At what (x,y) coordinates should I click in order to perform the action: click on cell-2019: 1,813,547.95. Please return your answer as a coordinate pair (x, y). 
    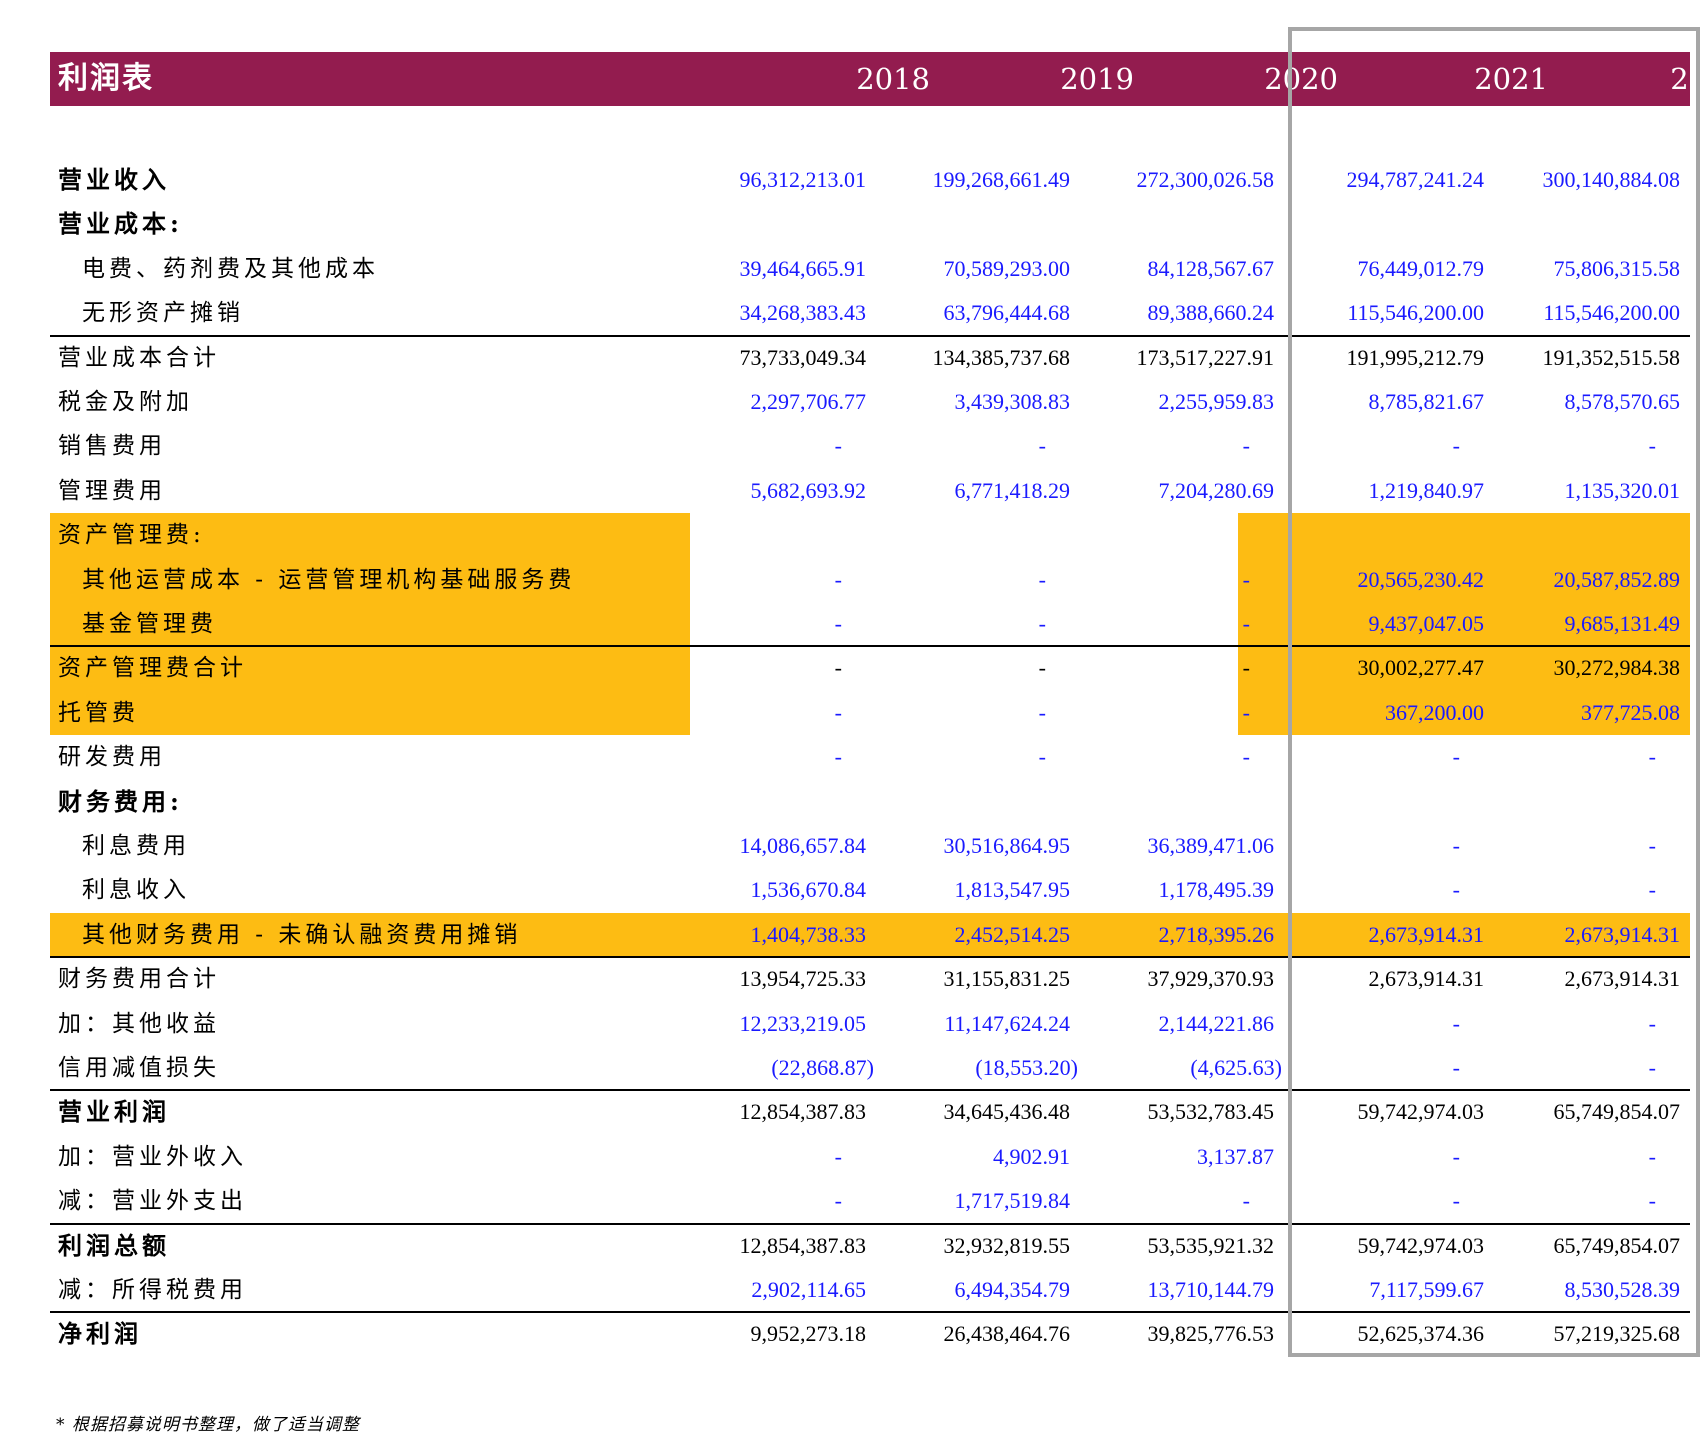
    Looking at the image, I should click on (1012, 890).